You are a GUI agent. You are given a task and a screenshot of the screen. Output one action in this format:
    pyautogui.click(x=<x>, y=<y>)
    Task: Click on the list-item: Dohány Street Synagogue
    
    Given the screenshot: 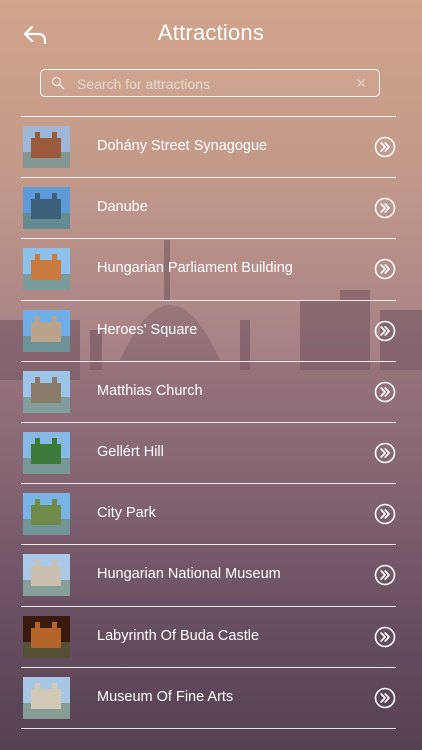 What is the action you would take?
    pyautogui.click(x=208, y=148)
    